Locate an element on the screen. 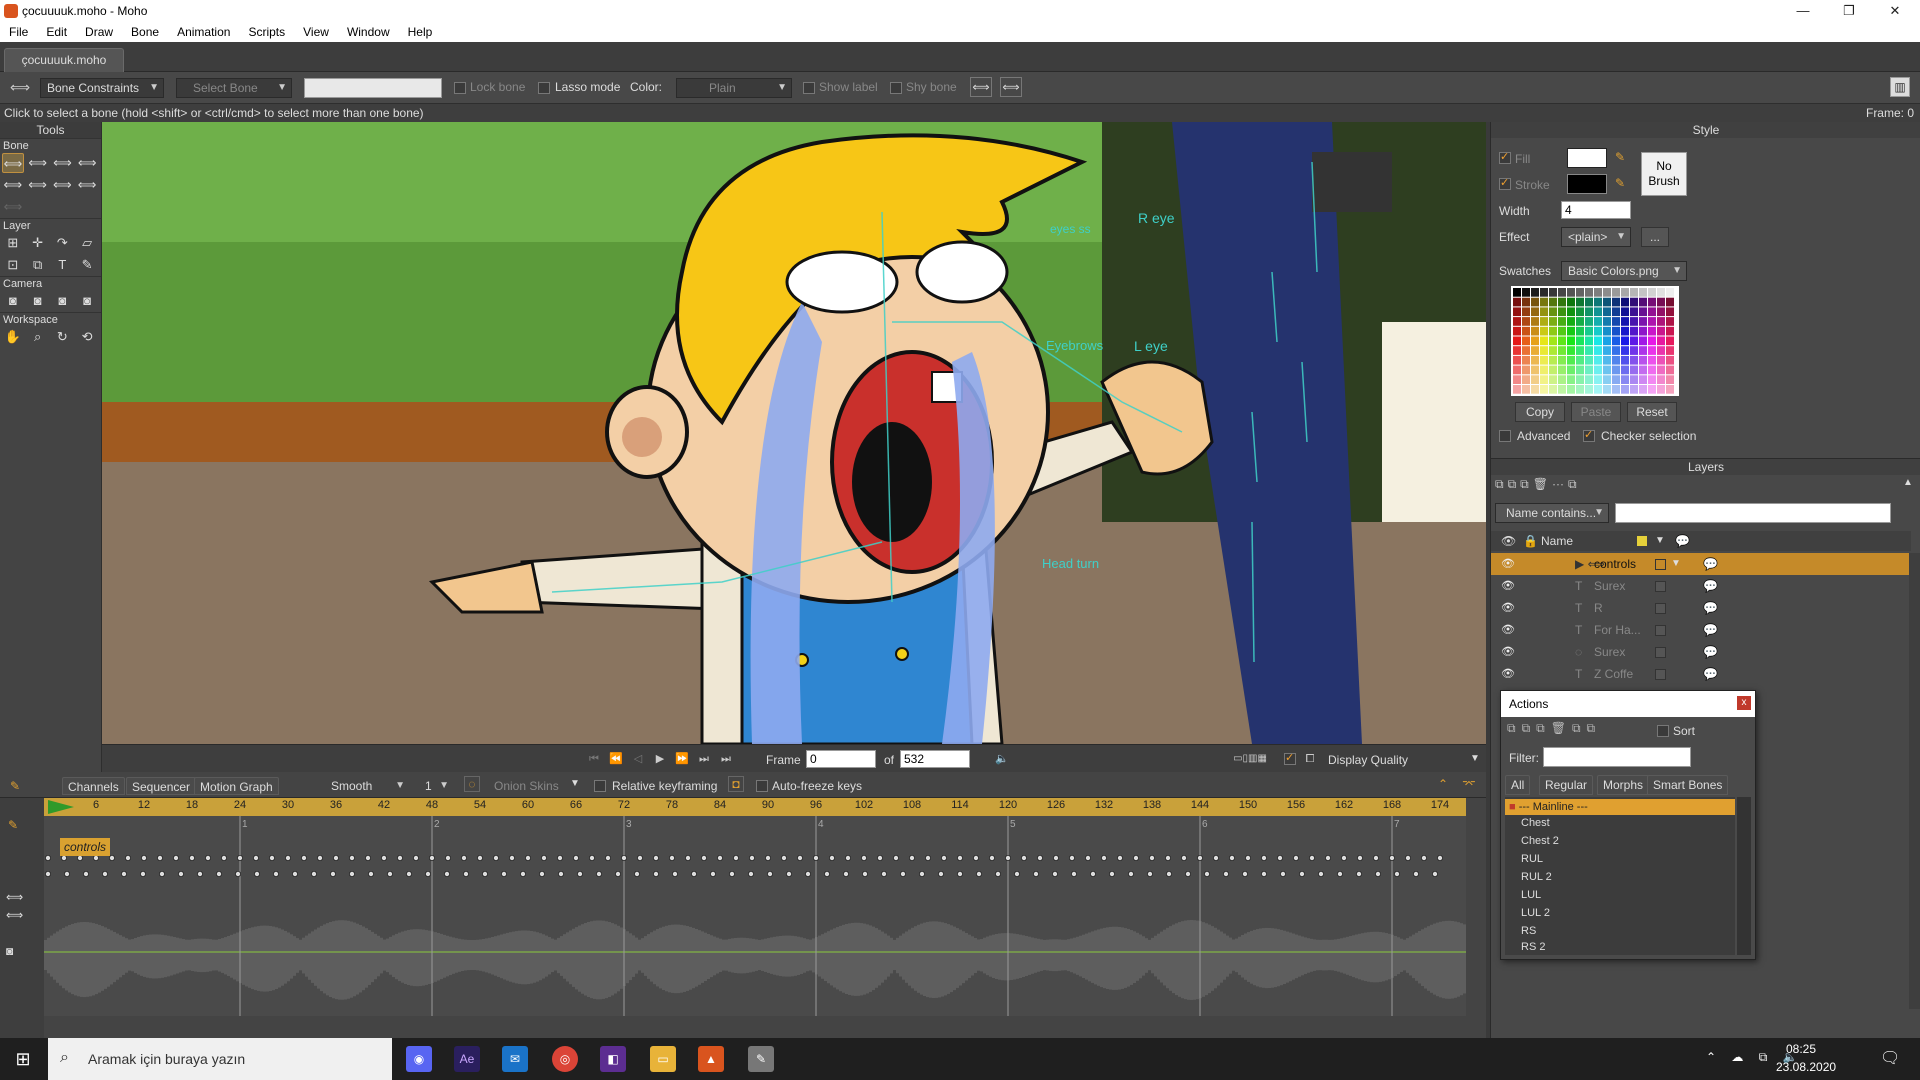 The height and width of the screenshot is (1080, 1920). width-input: 4 is located at coordinates (1596, 210).